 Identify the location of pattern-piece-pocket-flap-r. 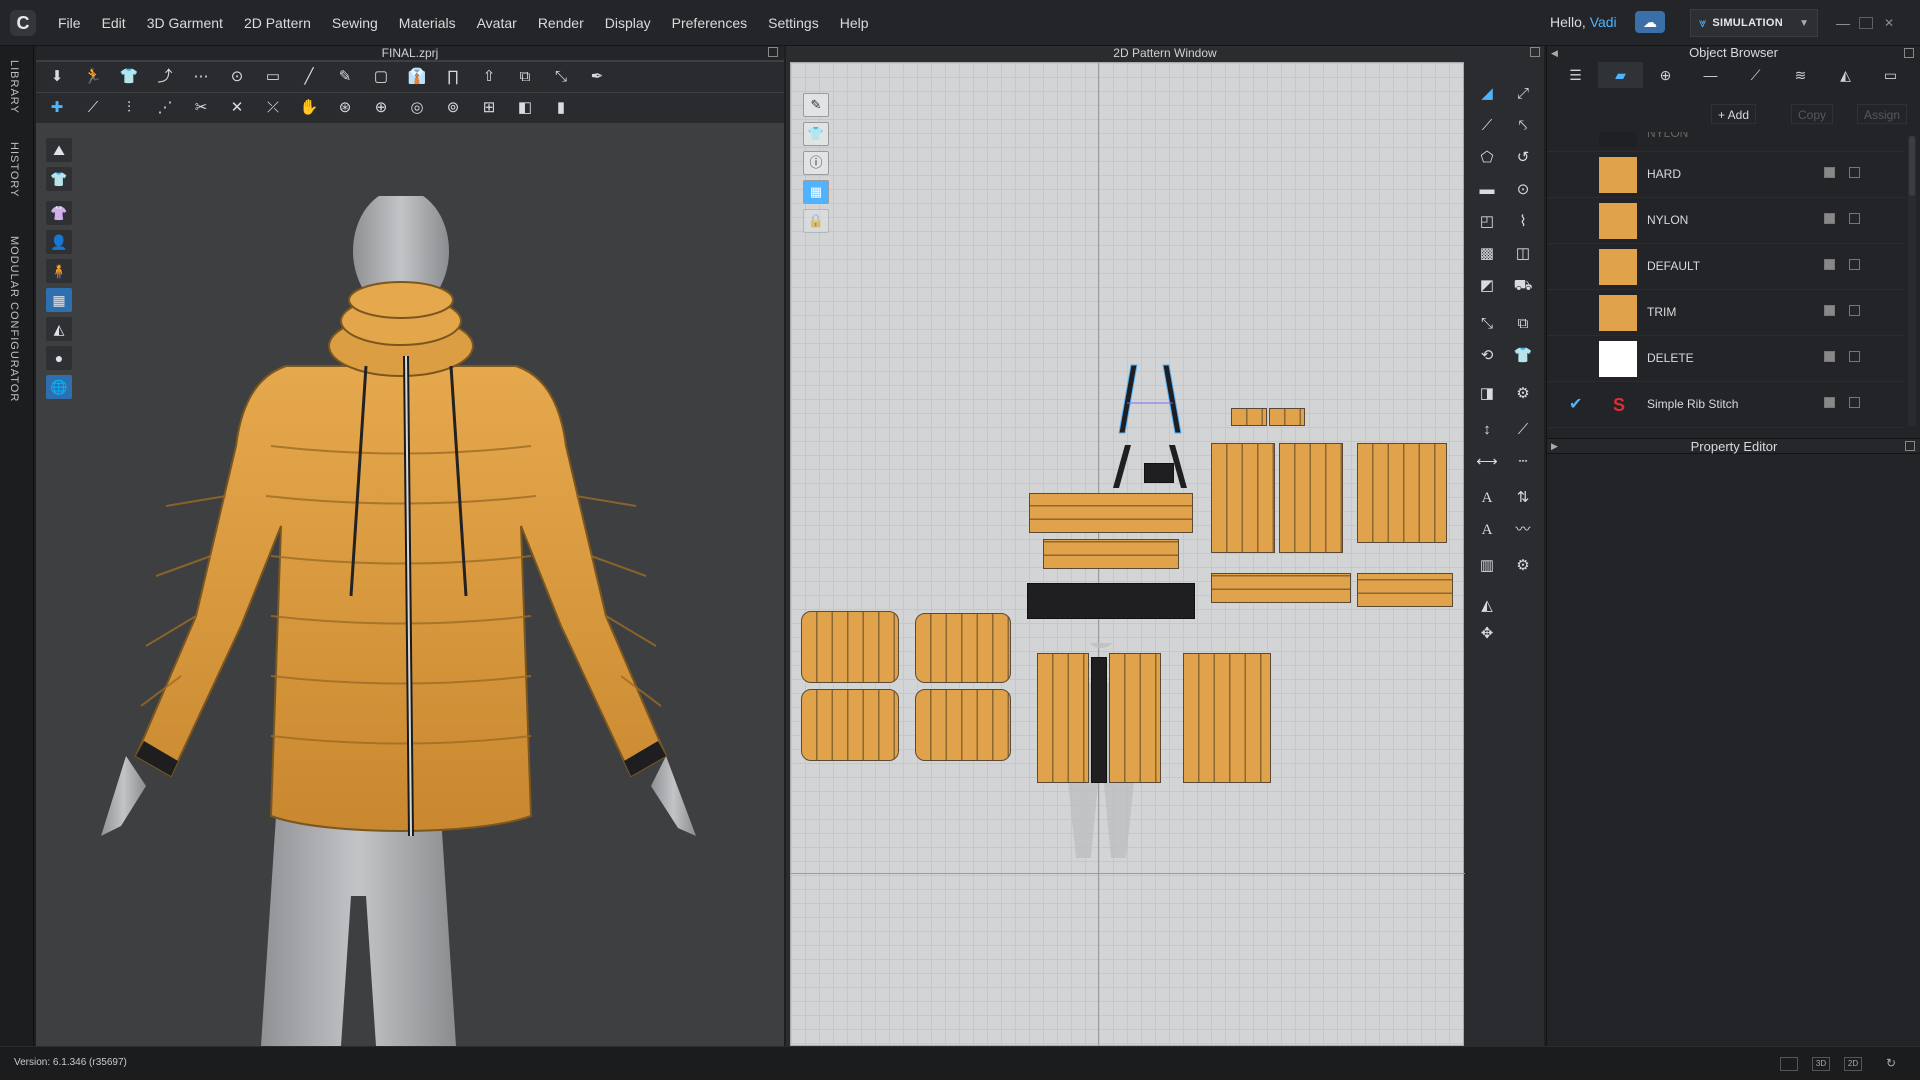
(1287, 417).